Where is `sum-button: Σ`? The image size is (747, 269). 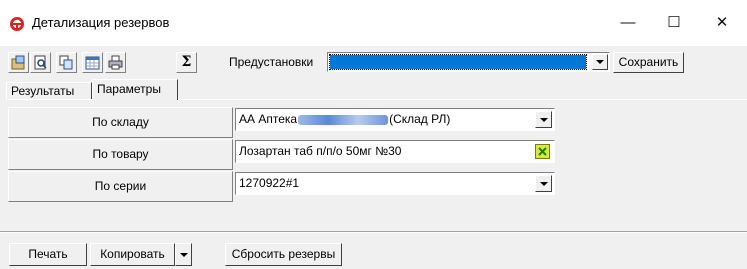
sum-button: Σ is located at coordinates (186, 62).